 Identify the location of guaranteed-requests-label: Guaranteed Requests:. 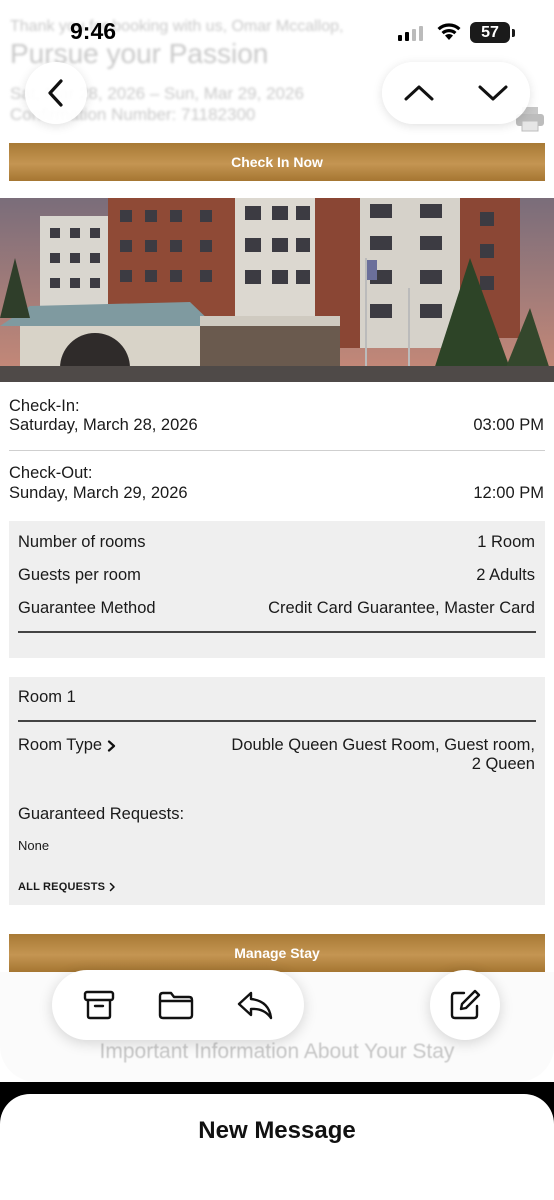
(101, 814).